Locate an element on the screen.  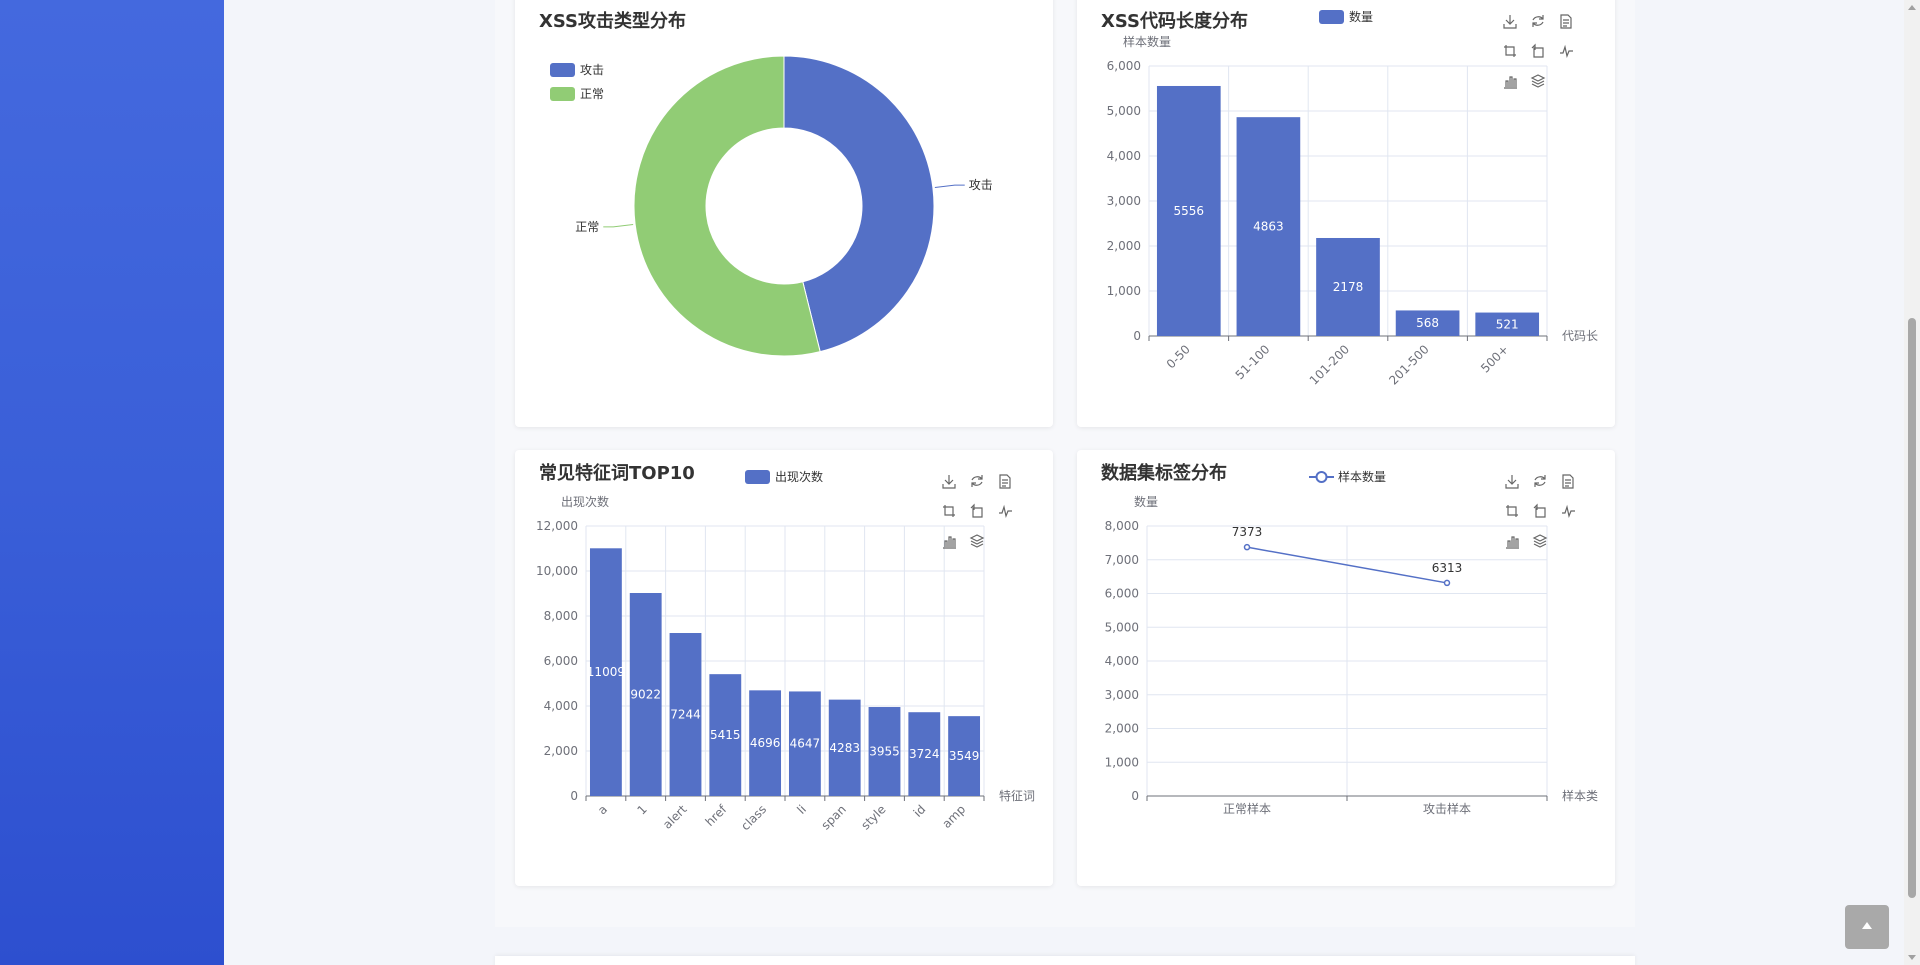
x-tick-label: style is located at coordinates (873, 817).